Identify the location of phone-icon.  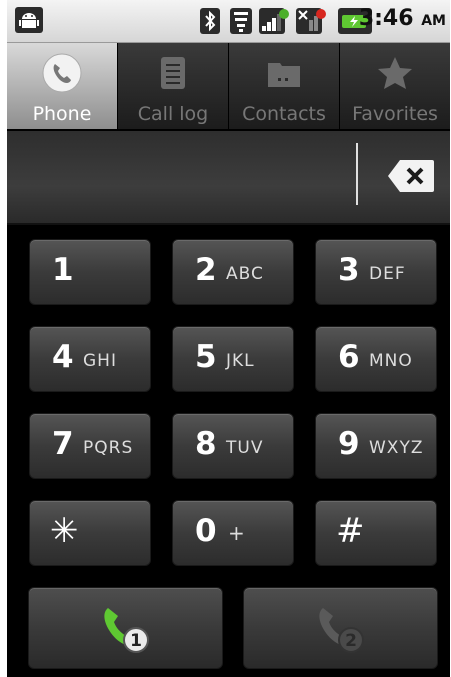
(62, 73).